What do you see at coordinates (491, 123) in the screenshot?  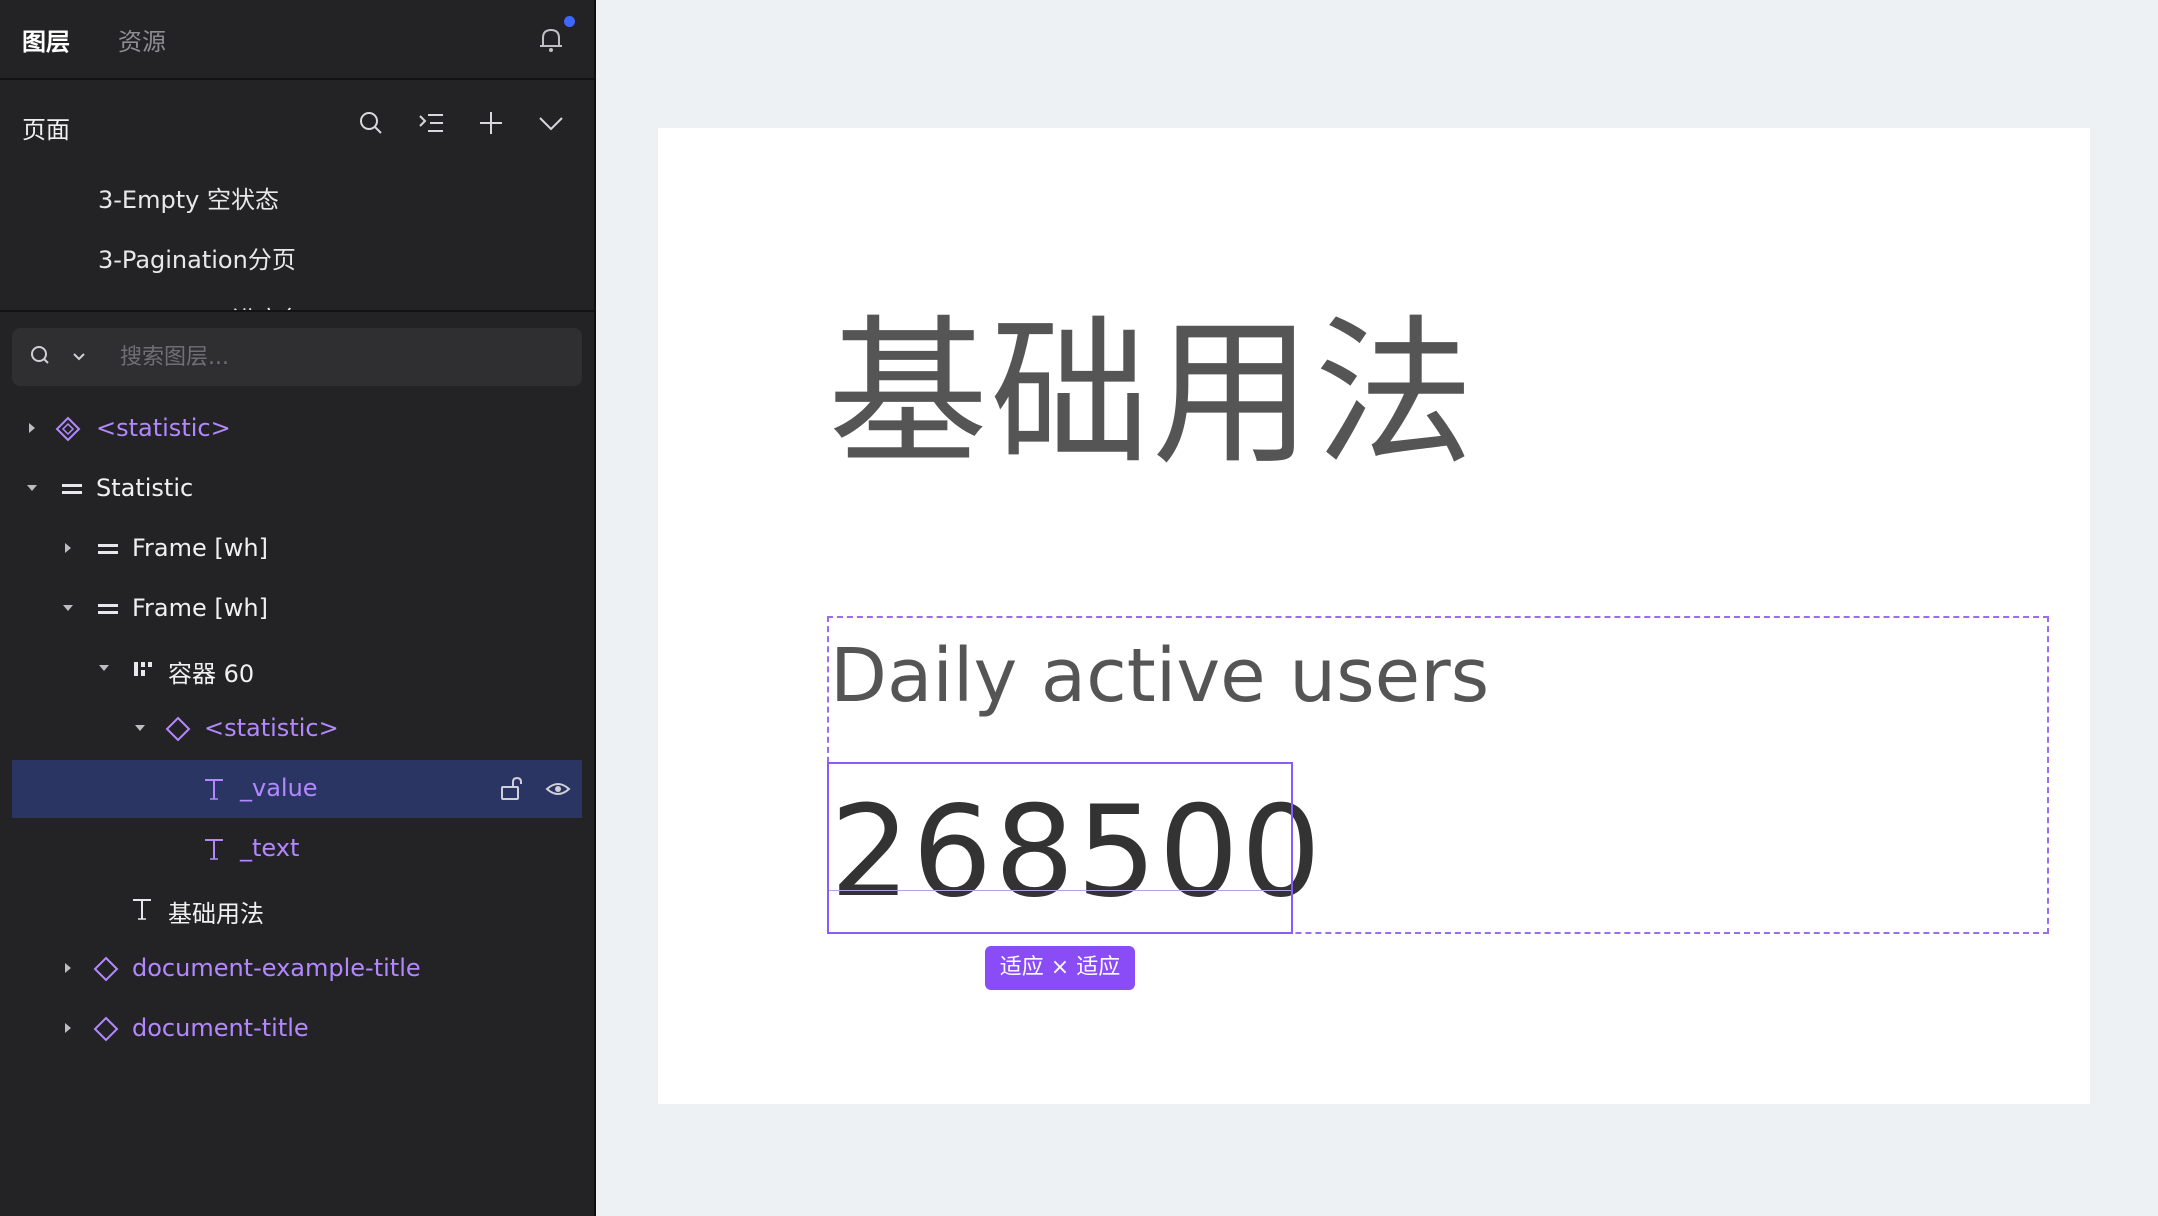 I see `add-page-icon` at bounding box center [491, 123].